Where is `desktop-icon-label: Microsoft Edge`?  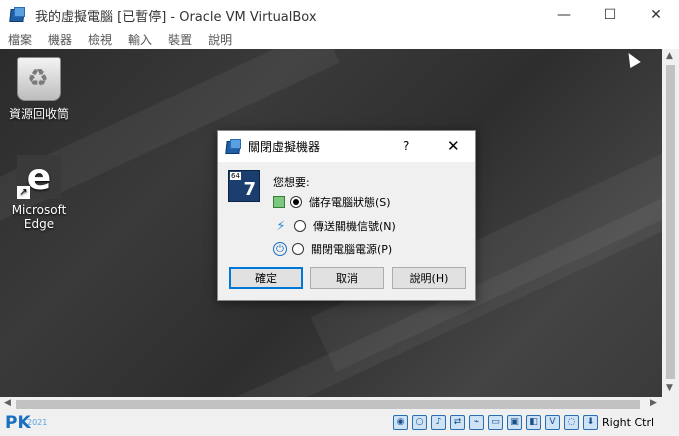 desktop-icon-label: Microsoft Edge is located at coordinates (39, 217).